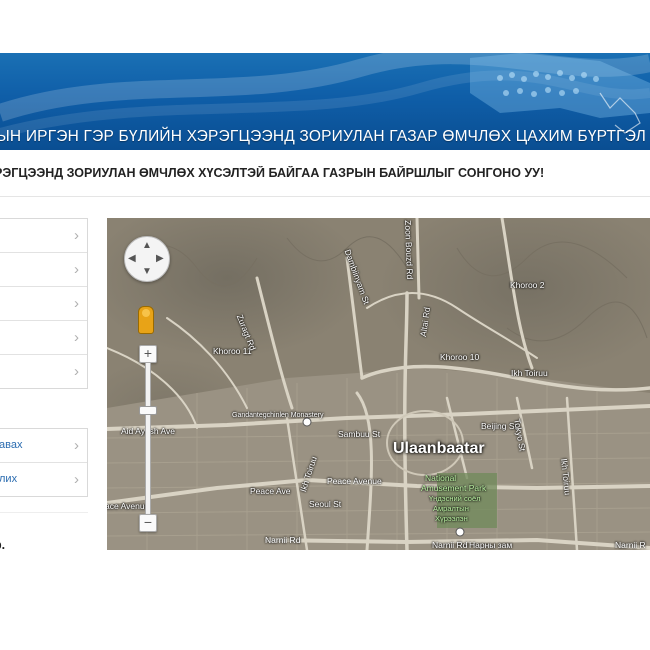 The image size is (650, 650). What do you see at coordinates (43, 446) in the screenshot?
I see `sidebar-link-item: авах ›` at bounding box center [43, 446].